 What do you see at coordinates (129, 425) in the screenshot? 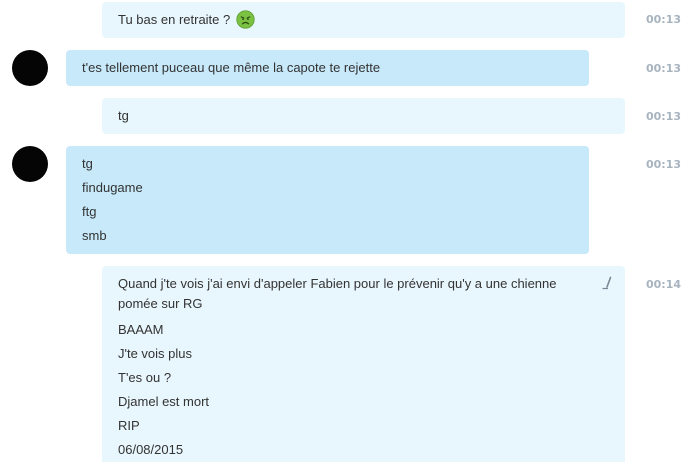
I see `message-line: RIP` at bounding box center [129, 425].